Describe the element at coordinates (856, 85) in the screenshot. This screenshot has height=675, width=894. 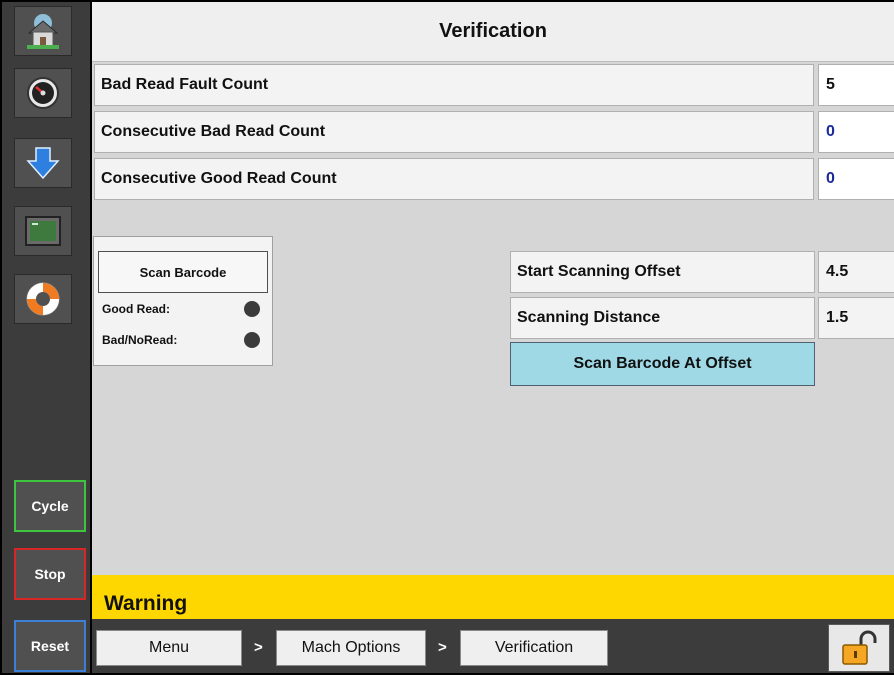
I see `bad-read-fault-count-field: 5` at that location.